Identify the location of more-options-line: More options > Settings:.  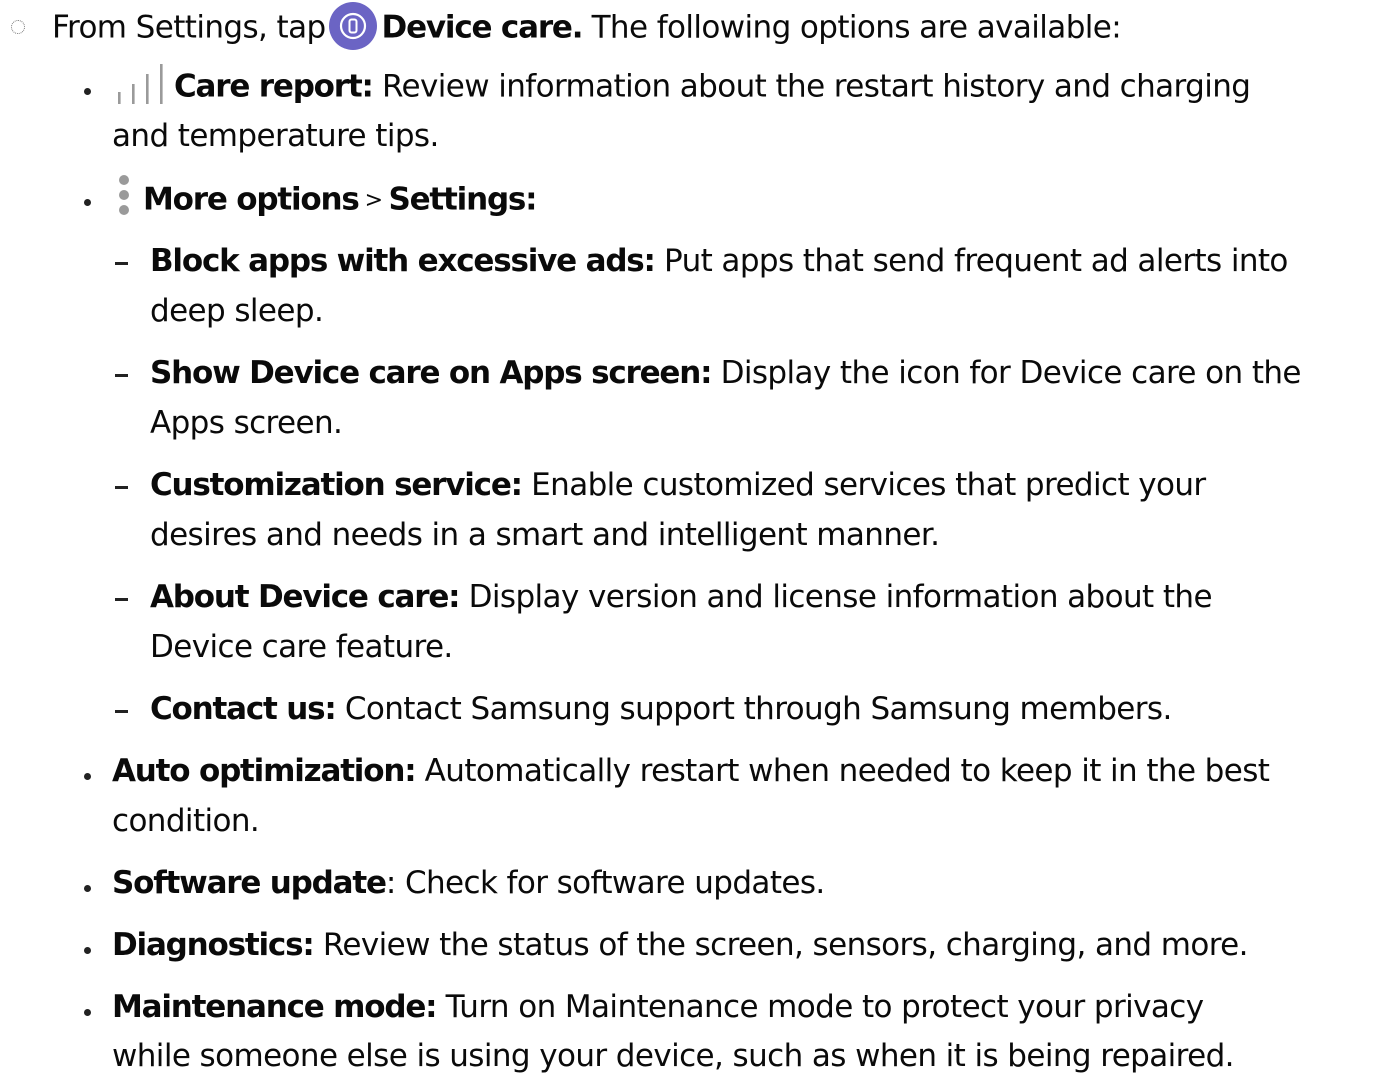
(326, 199).